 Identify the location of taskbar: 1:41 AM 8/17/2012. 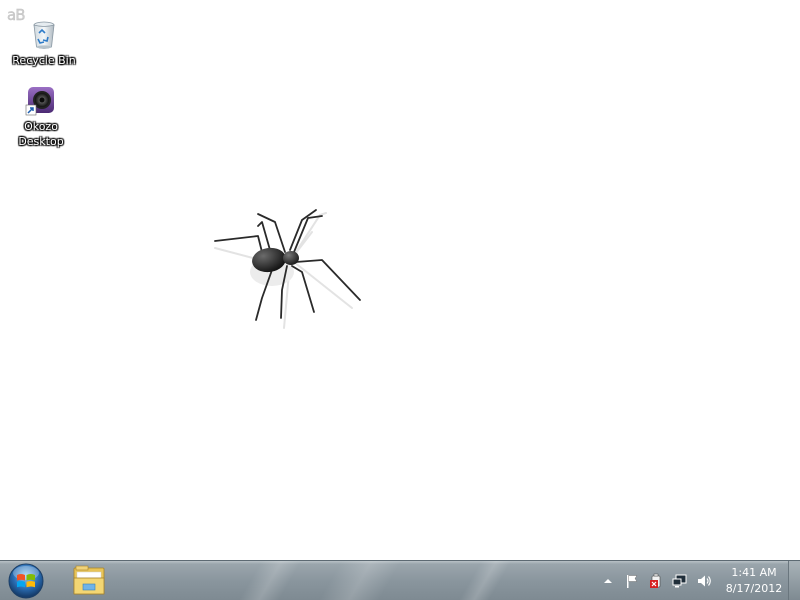
(400, 580).